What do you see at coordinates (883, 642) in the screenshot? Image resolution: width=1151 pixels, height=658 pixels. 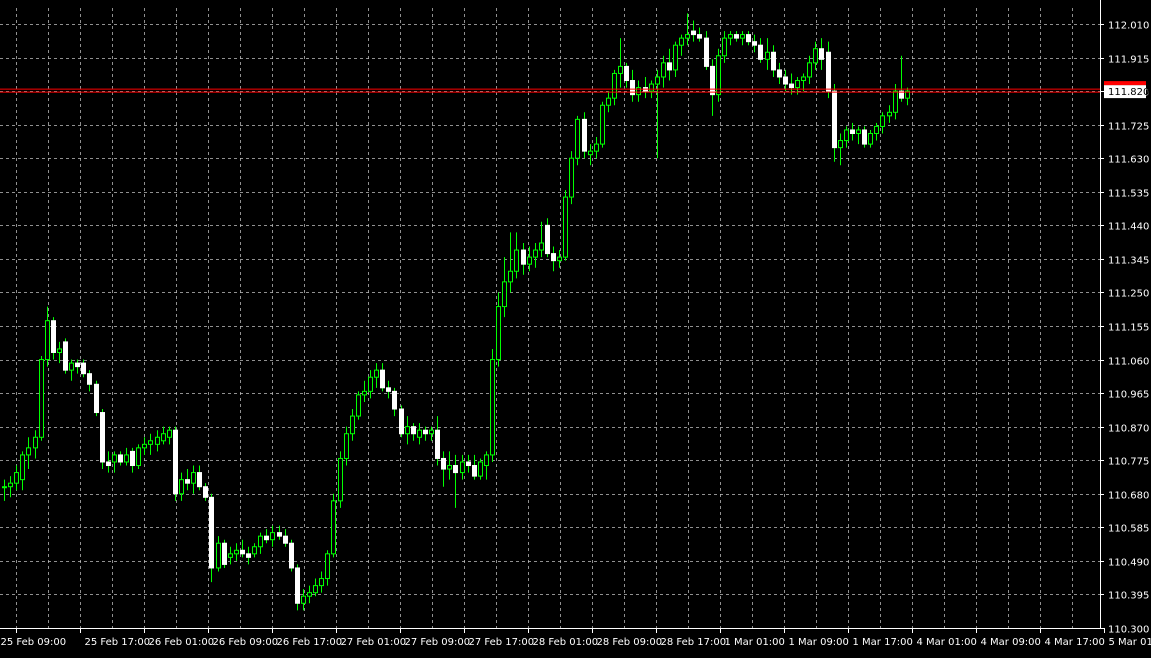 I see `x-tick-label: 1 Mar 17:00` at bounding box center [883, 642].